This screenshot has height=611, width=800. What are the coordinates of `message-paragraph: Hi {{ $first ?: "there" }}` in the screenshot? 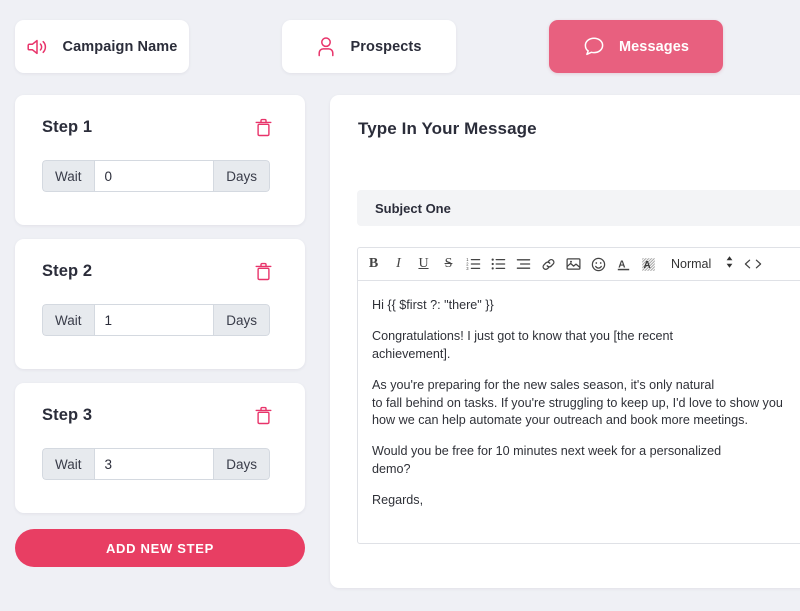 It's located at (433, 305).